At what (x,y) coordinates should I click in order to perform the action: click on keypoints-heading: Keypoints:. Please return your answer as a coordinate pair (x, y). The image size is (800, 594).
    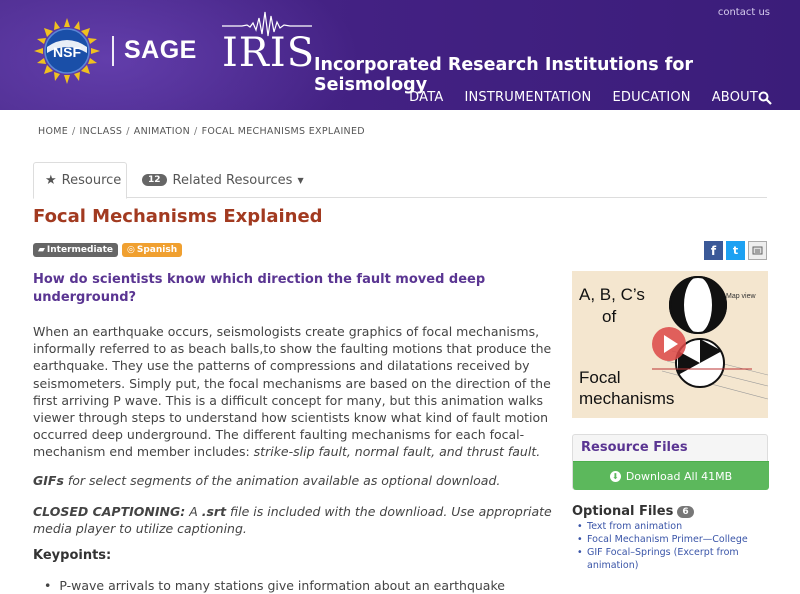
    Looking at the image, I should click on (72, 555).